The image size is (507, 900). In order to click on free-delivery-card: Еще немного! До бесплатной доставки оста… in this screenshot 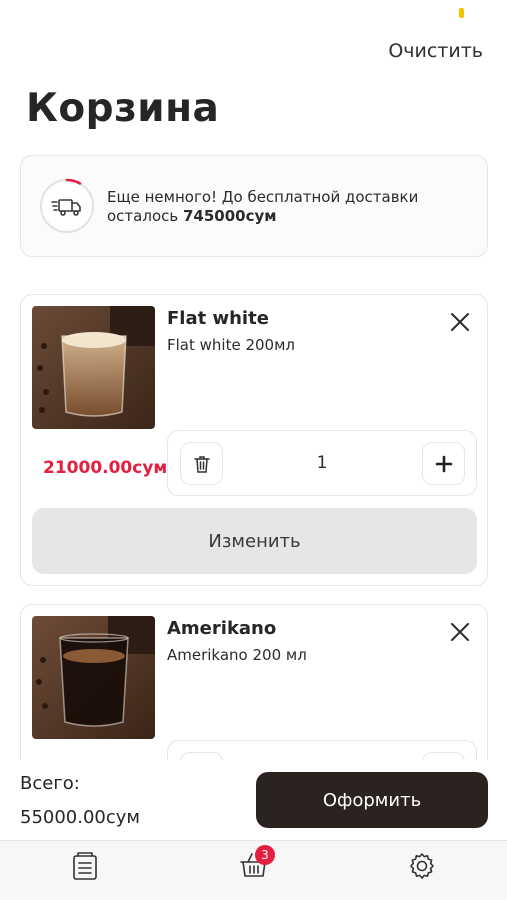, I will do `click(254, 206)`.